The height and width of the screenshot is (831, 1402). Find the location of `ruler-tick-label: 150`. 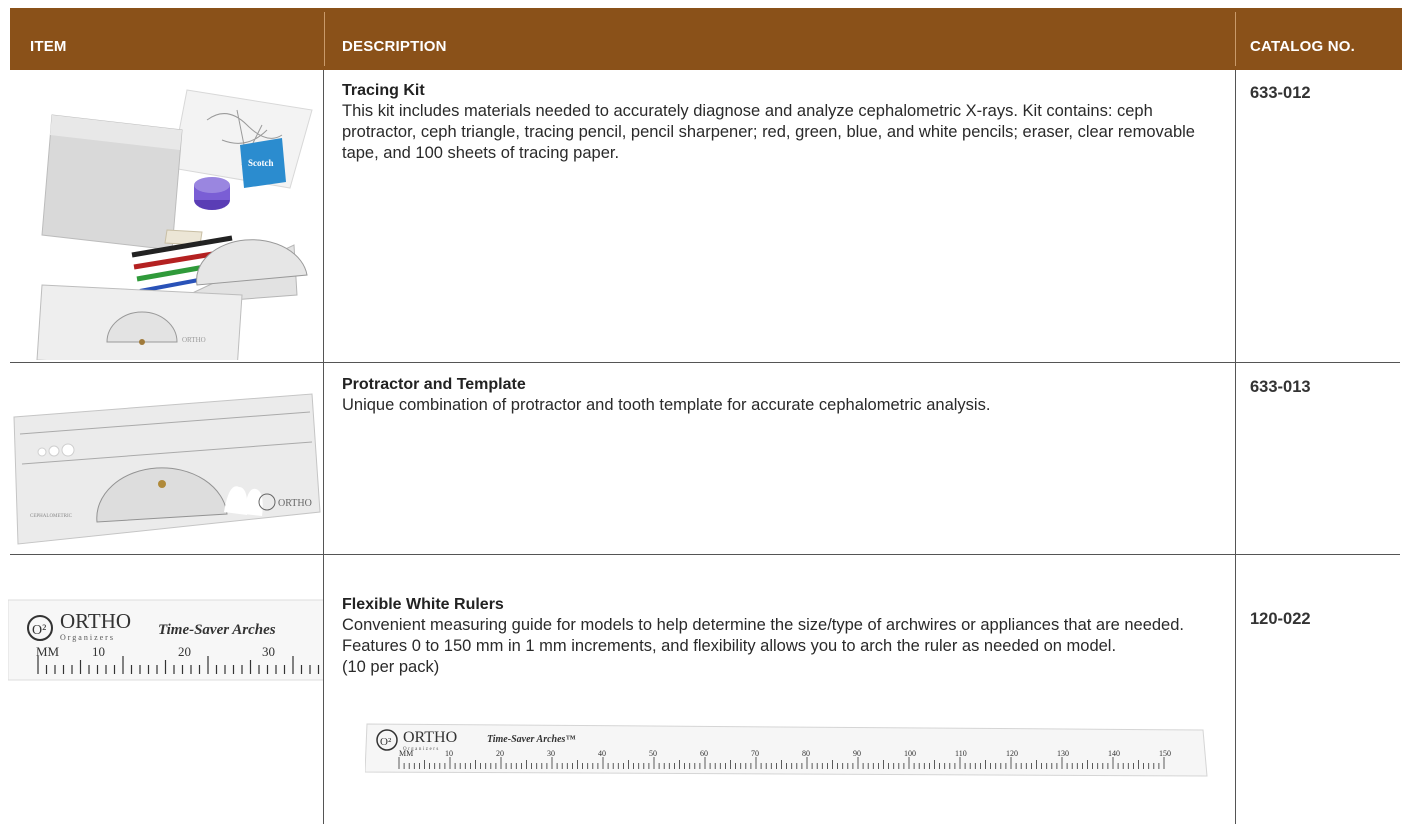

ruler-tick-label: 150 is located at coordinates (1165, 753).